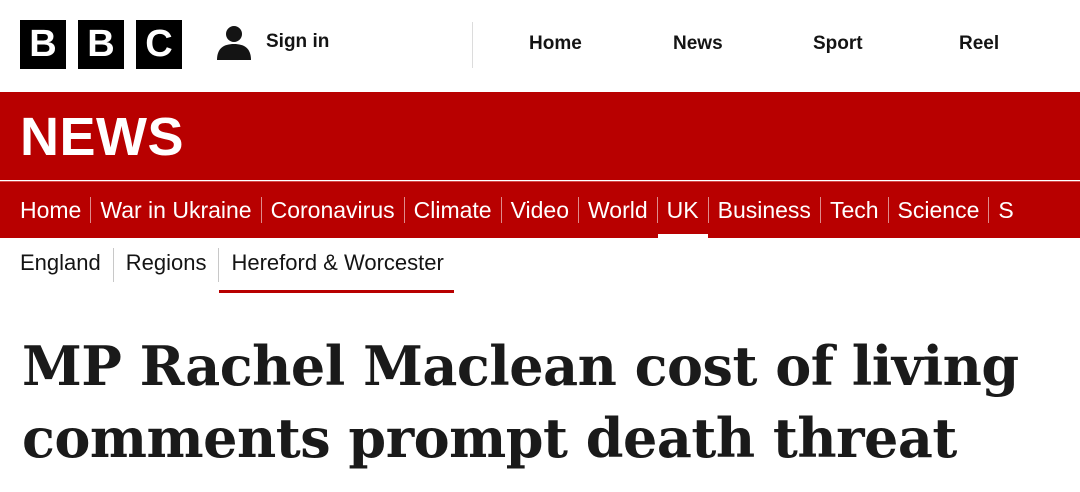  Describe the element at coordinates (520, 366) in the screenshot. I see `headline-line: MP Rachel Maclean cost of living` at that location.